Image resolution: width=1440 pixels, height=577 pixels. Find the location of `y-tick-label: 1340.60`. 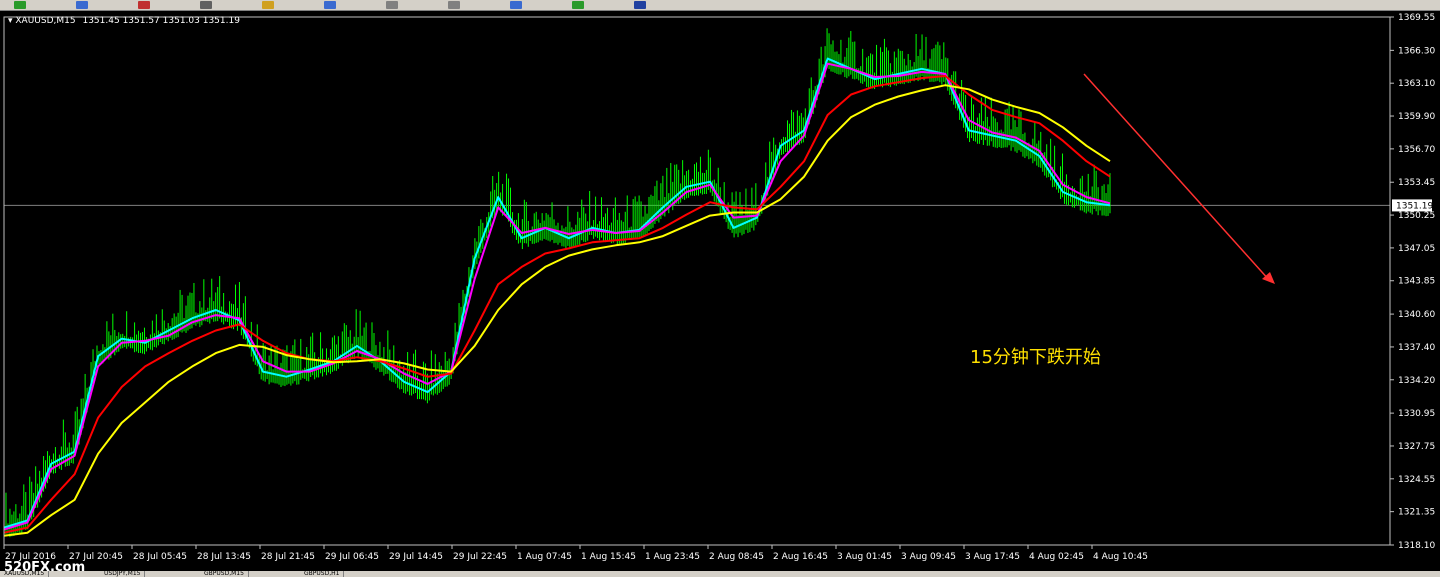

y-tick-label: 1340.60 is located at coordinates (1416, 315).